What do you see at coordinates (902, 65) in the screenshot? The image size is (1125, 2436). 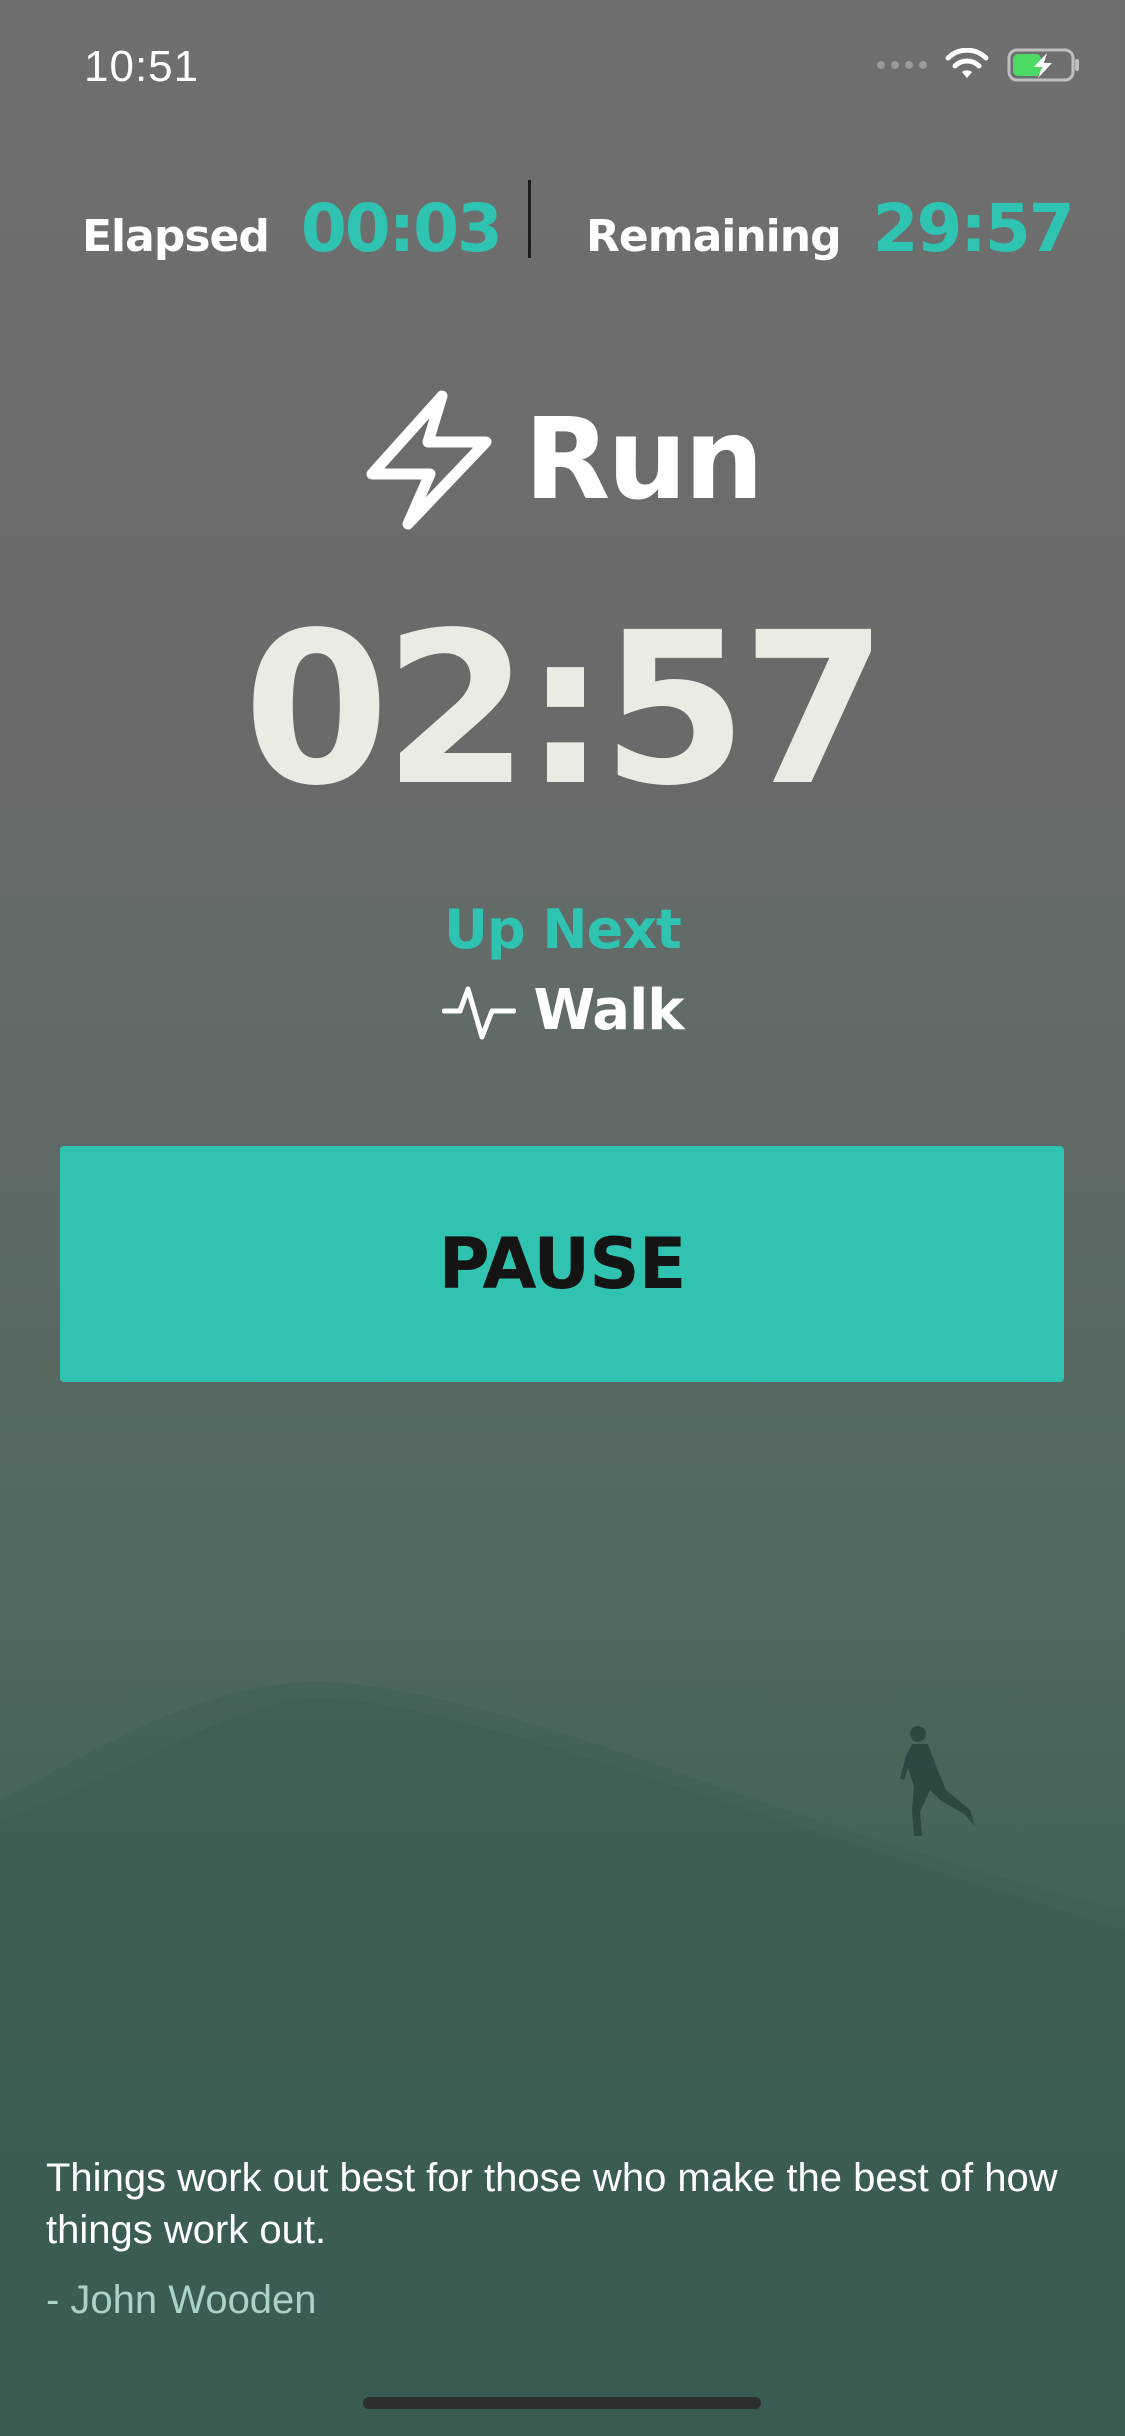 I see `cellular-signal-icon` at bounding box center [902, 65].